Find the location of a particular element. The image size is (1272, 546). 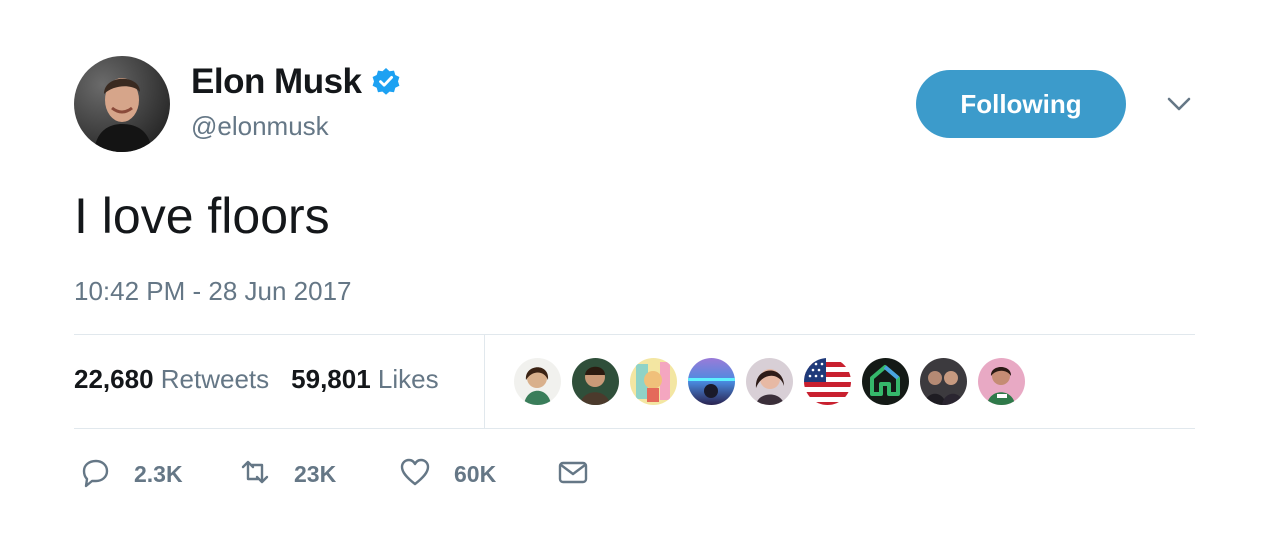

direct-message-button is located at coordinates (573, 474).